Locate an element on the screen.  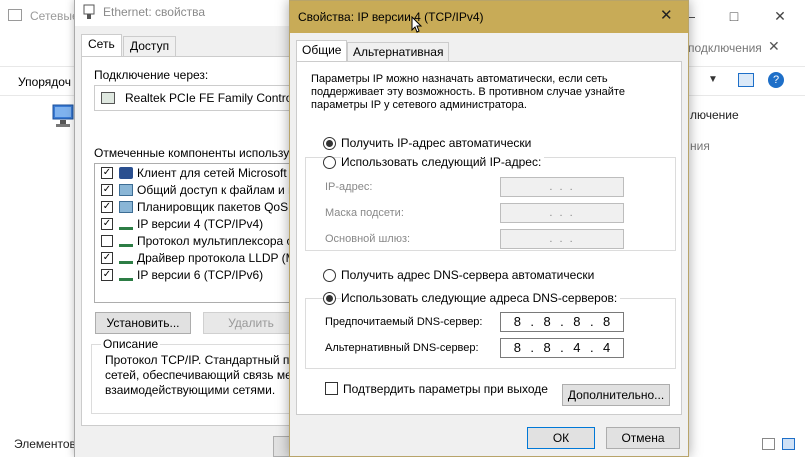
list-item: Протокол мультиплексора сет is located at coordinates (204, 241).